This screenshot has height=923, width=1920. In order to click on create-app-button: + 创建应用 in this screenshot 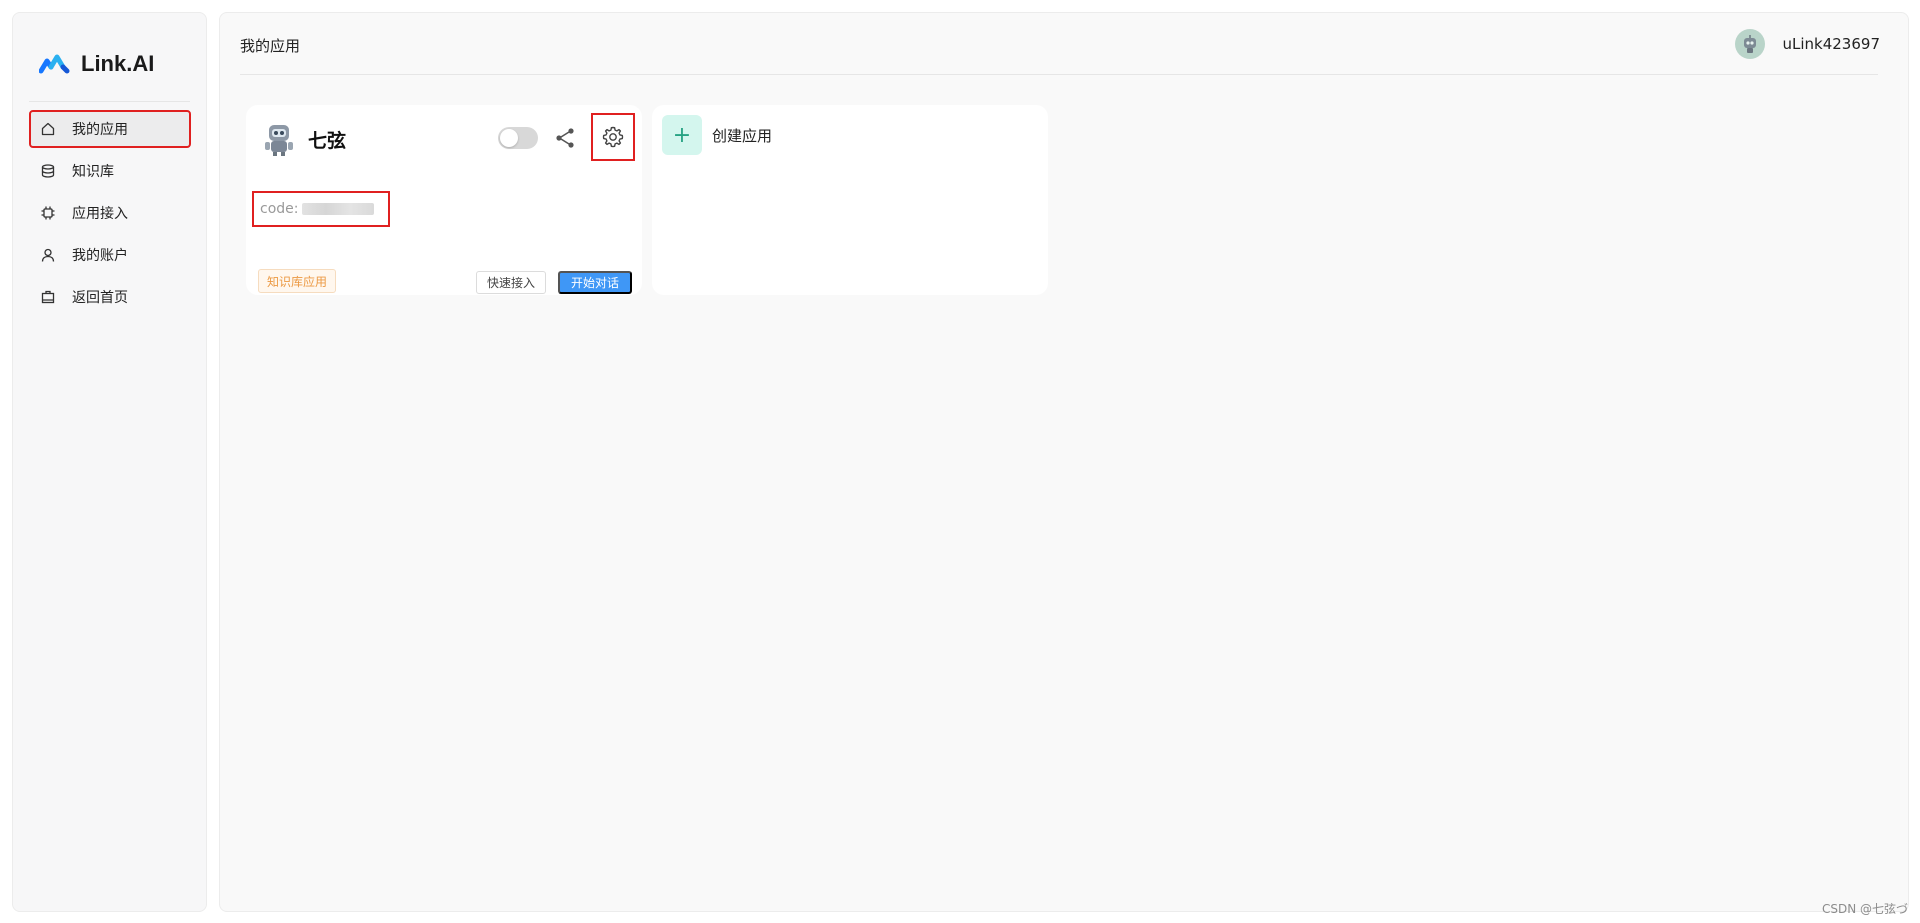, I will do `click(717, 135)`.